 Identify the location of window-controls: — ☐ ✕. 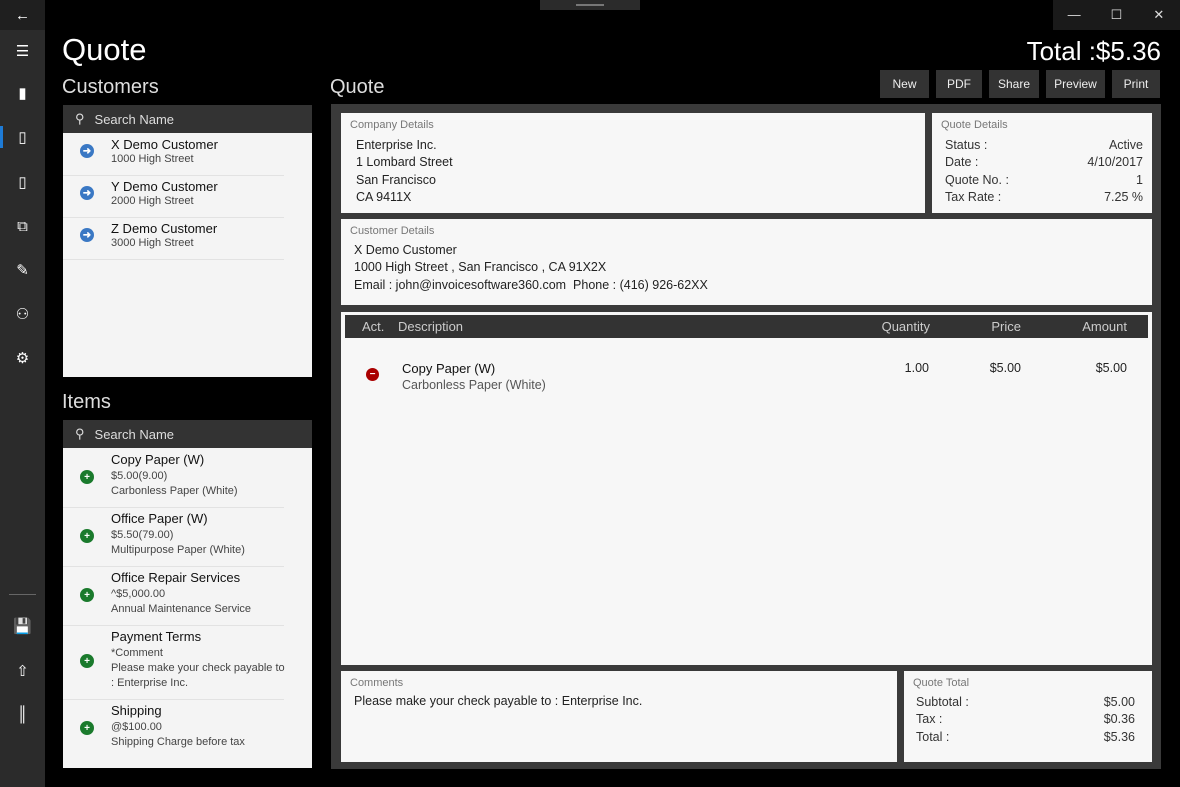
(1116, 15).